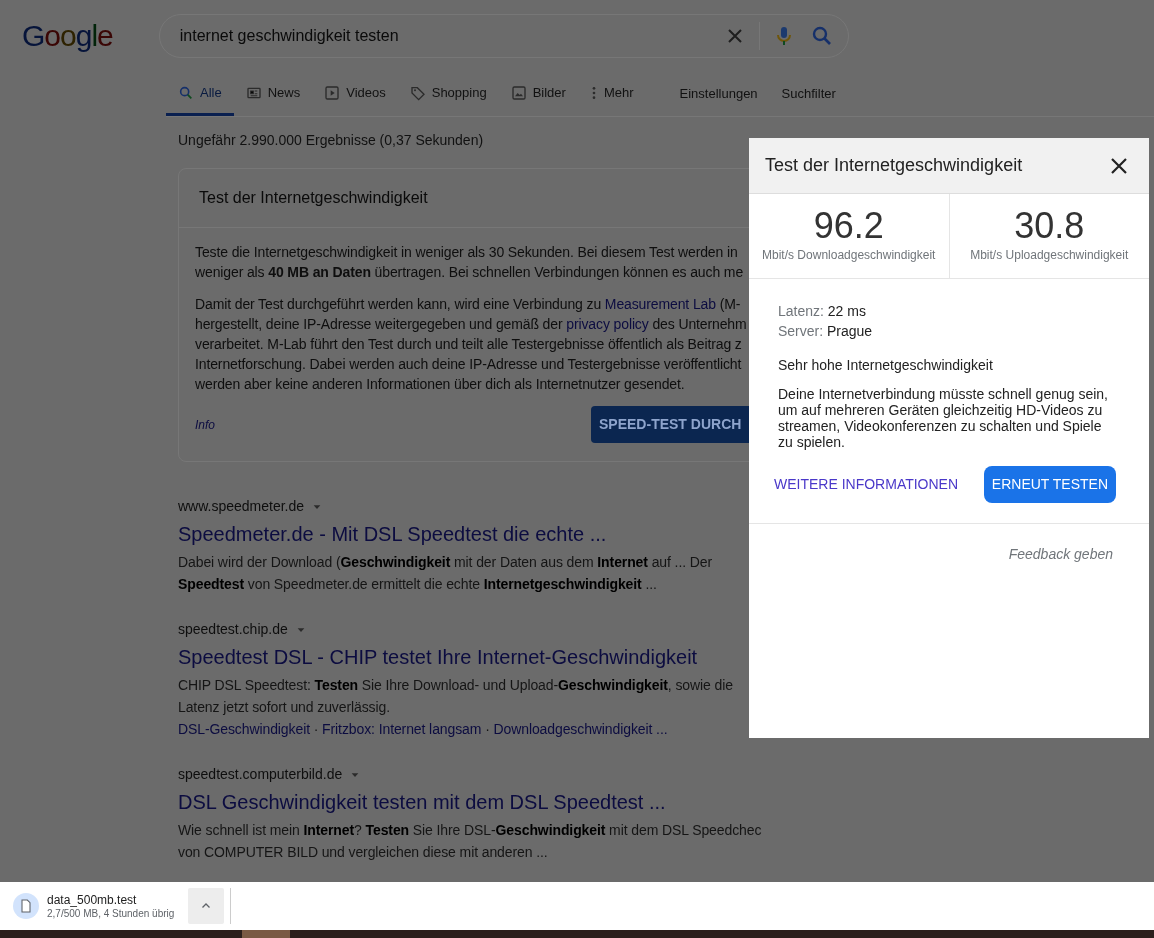 This screenshot has height=938, width=1154. What do you see at coordinates (186, 92) in the screenshot?
I see `search-icon` at bounding box center [186, 92].